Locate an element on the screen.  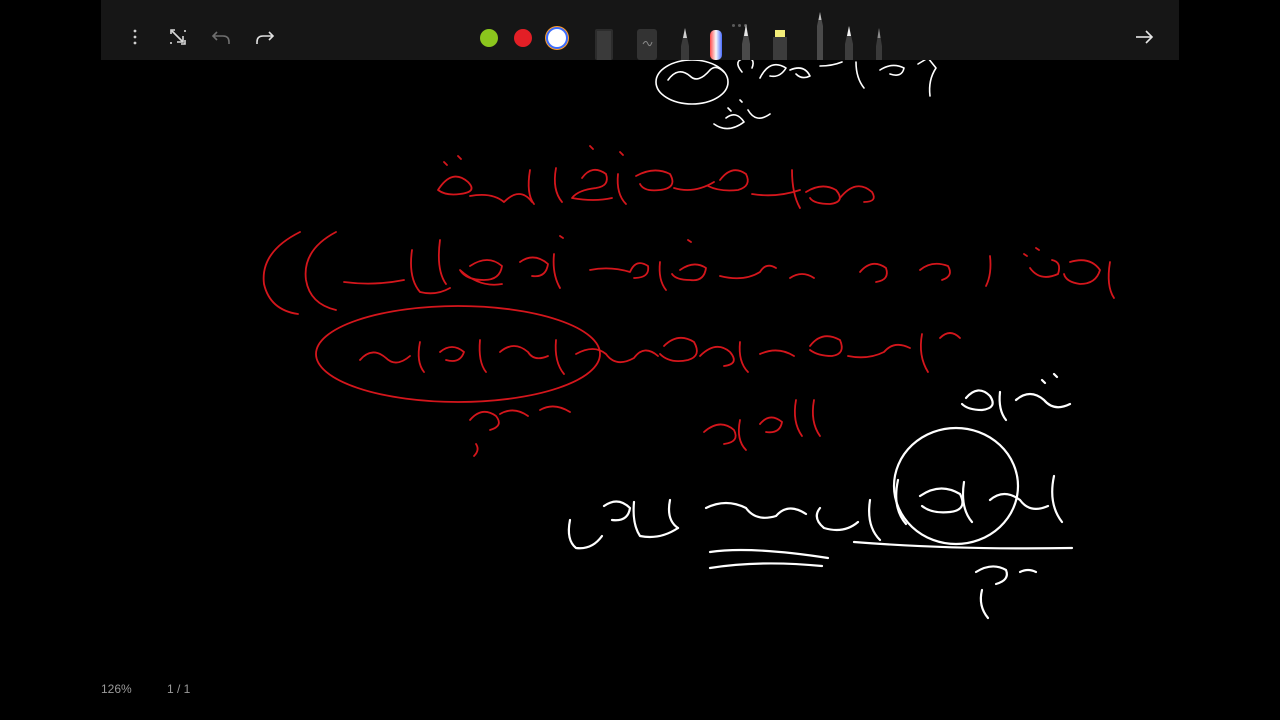
highlighter-tool is located at coordinates (780, 36).